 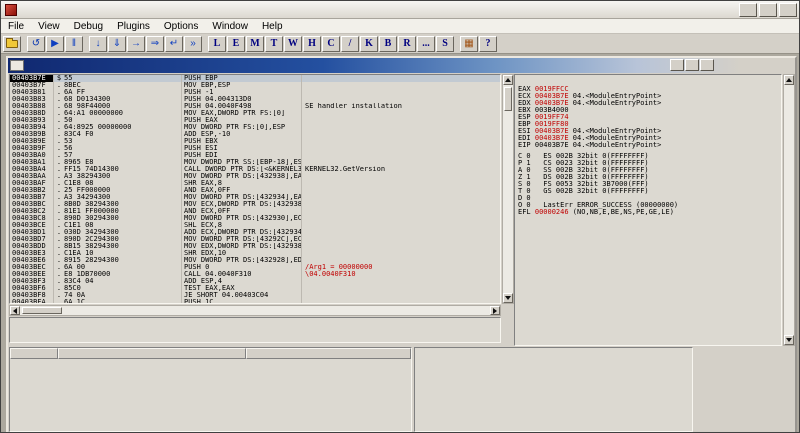 I want to click on cpu-close-button, so click(x=707, y=65).